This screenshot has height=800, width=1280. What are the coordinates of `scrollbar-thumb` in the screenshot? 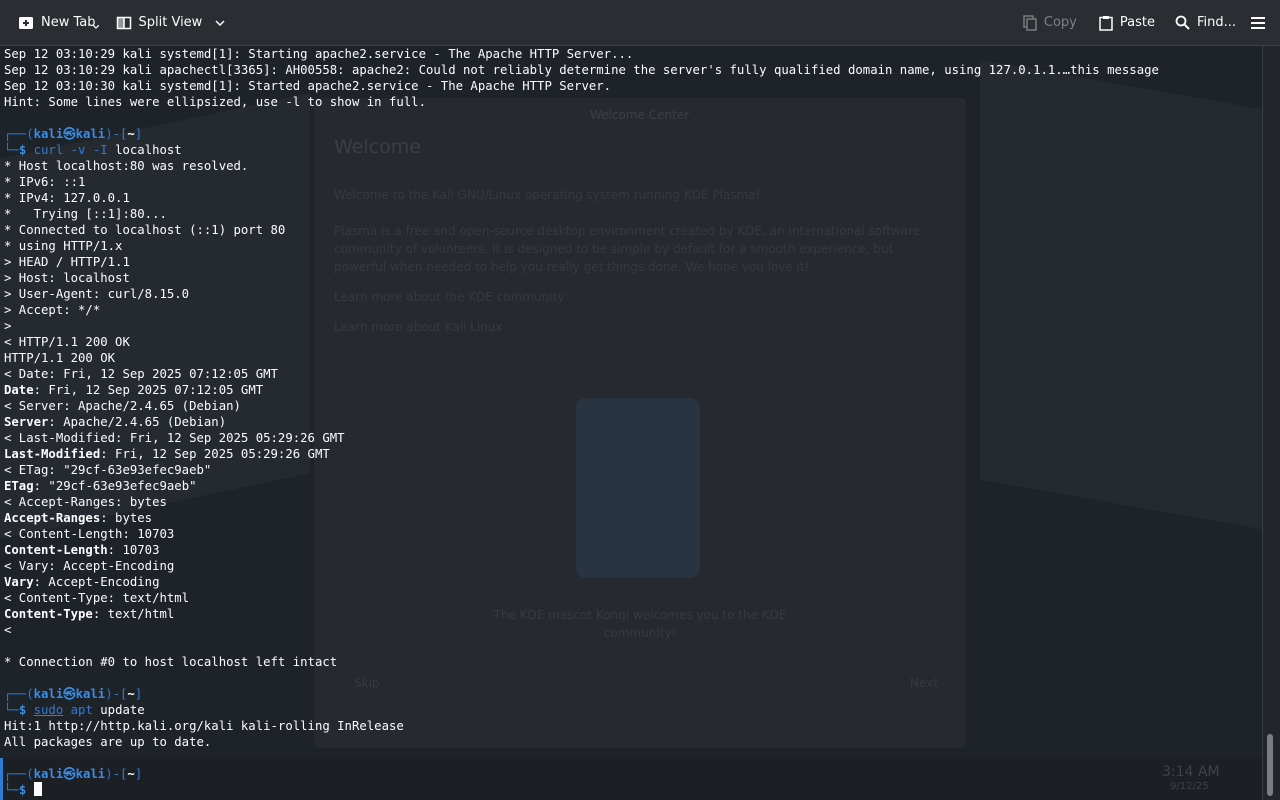 It's located at (1270, 765).